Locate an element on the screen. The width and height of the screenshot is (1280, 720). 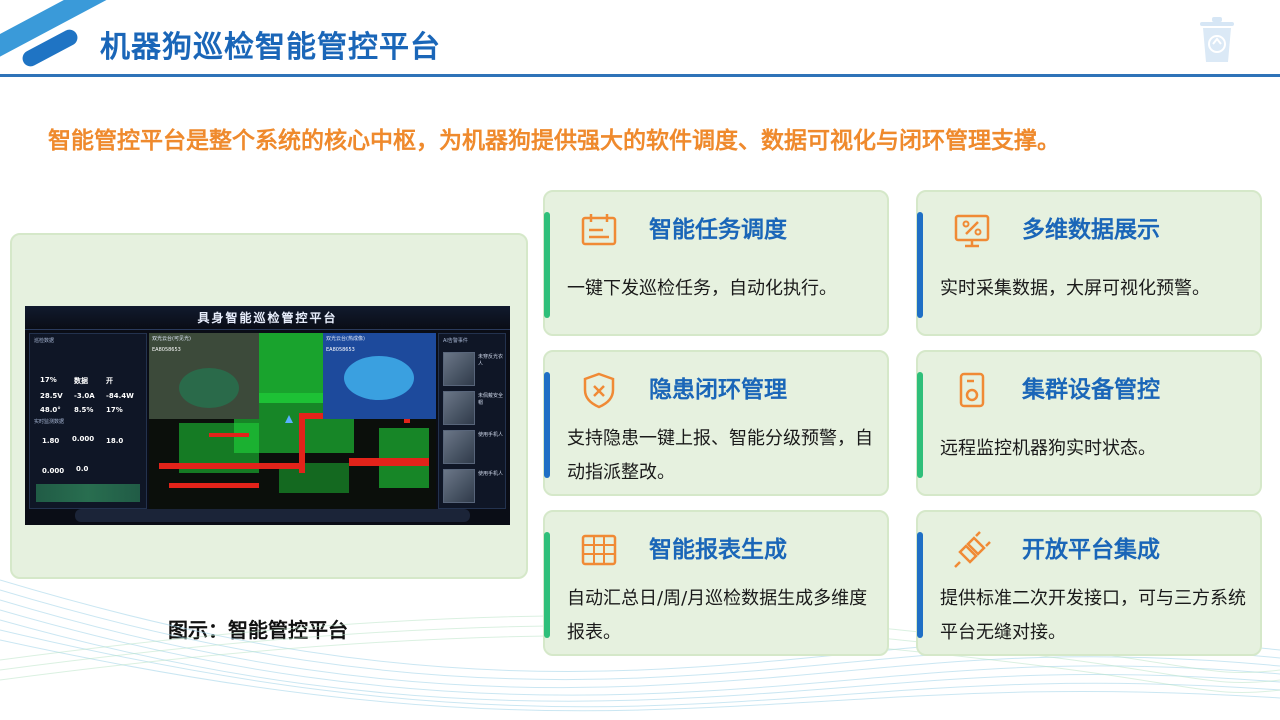
plug-icon is located at coordinates (972, 549).